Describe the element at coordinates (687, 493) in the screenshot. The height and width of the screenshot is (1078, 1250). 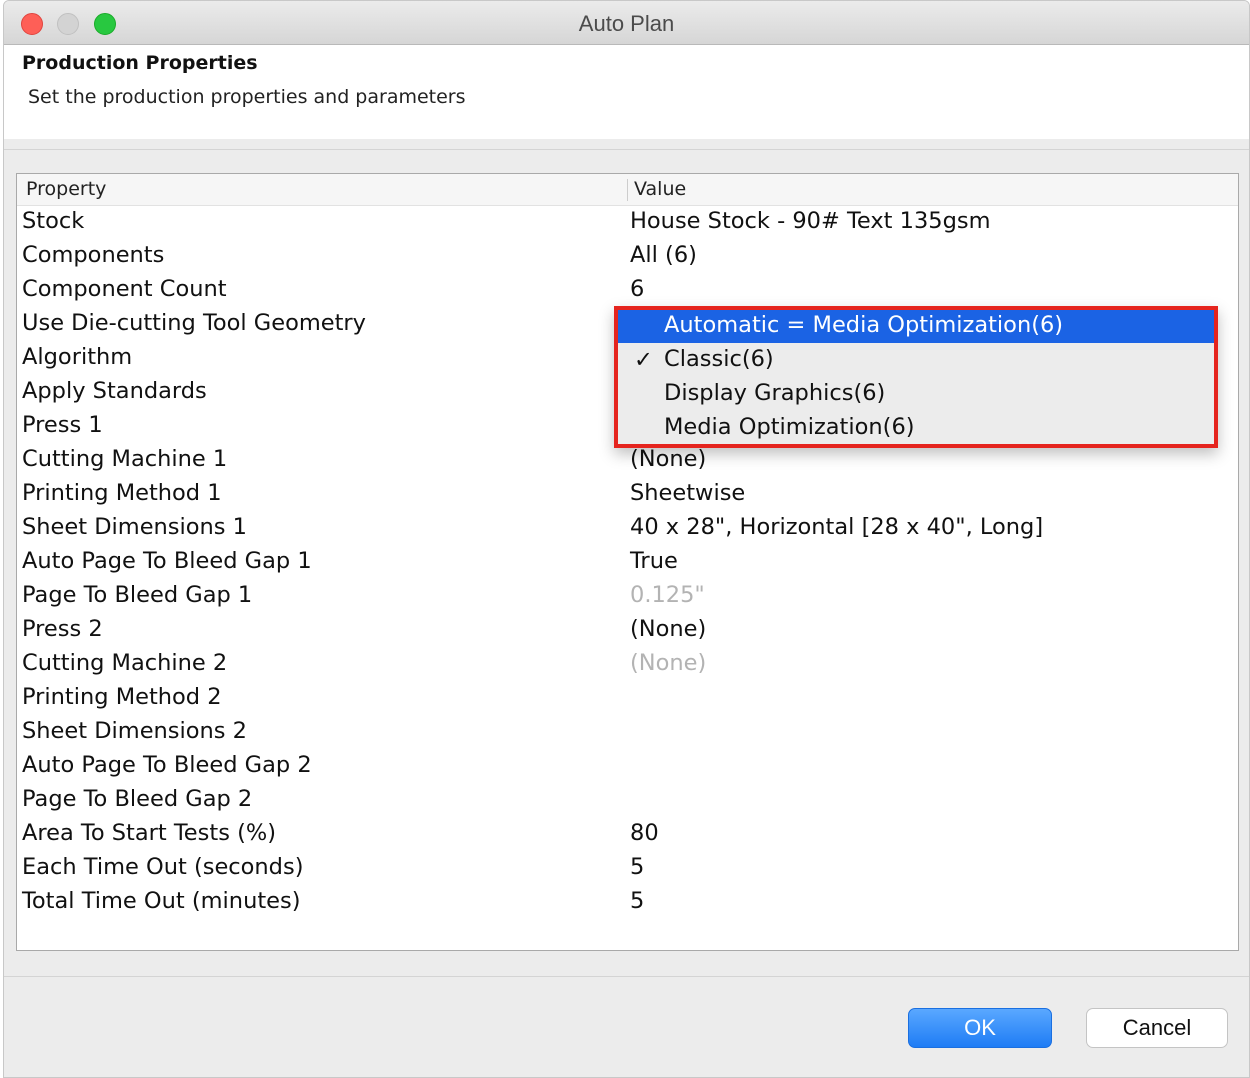
I see `property-value: Sheetwise` at that location.